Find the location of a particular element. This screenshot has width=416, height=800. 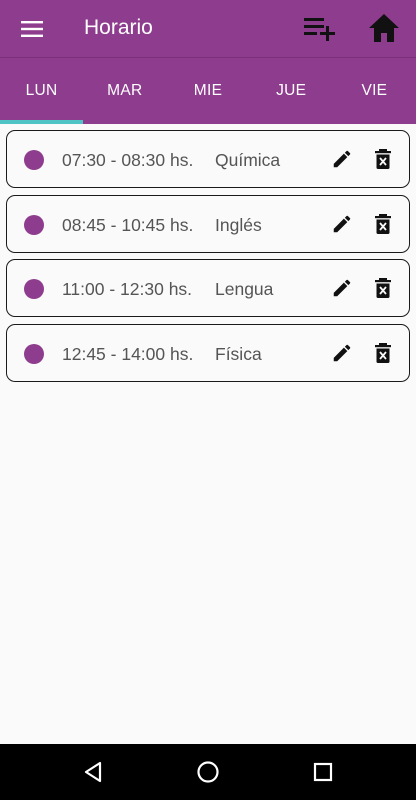

tab-jue: JUE is located at coordinates (291, 91).